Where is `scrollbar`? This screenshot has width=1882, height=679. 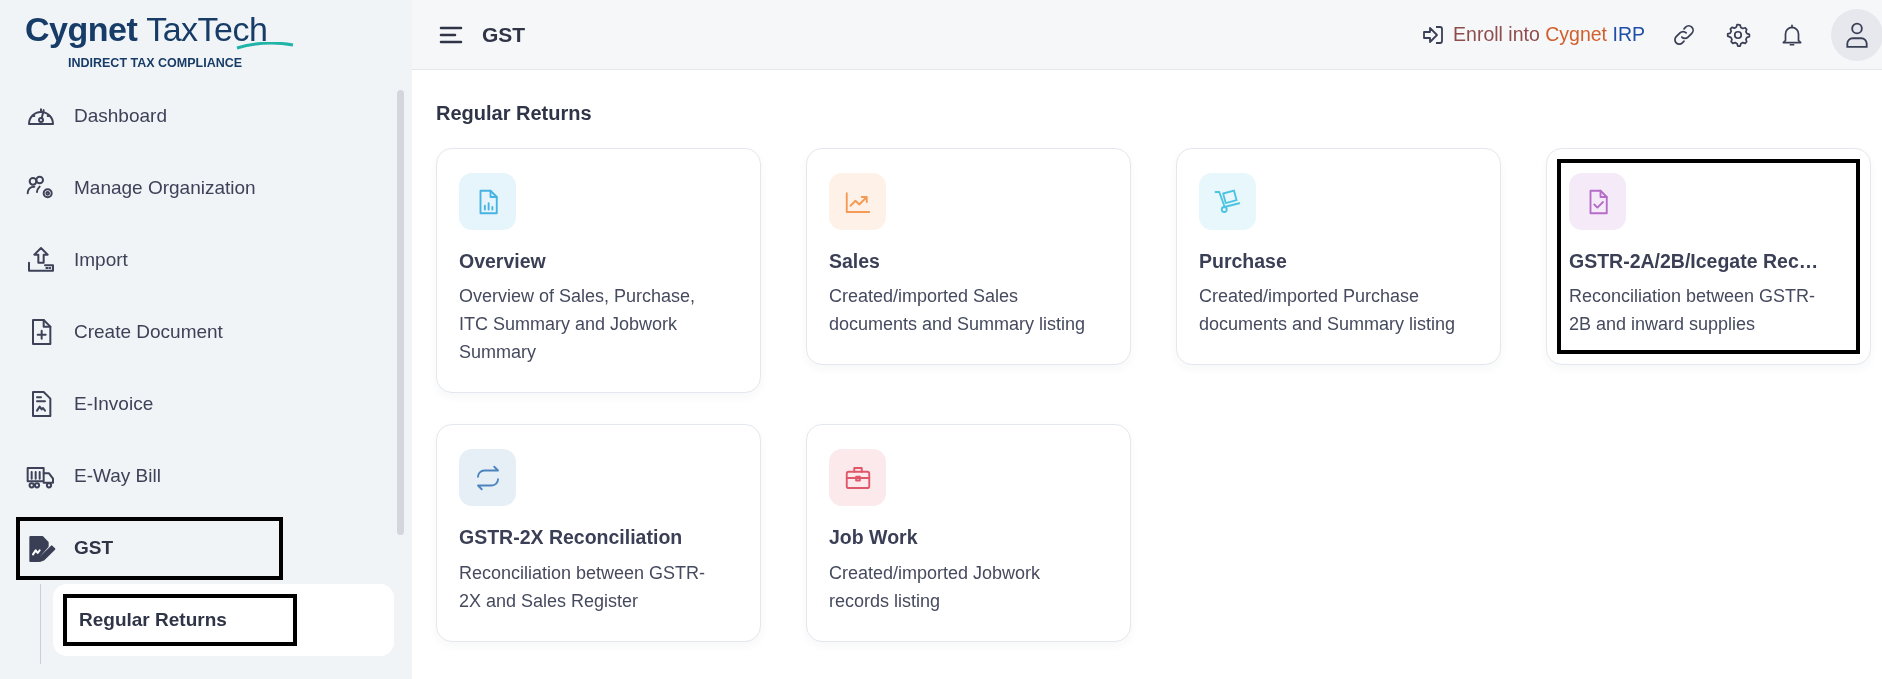 scrollbar is located at coordinates (400, 312).